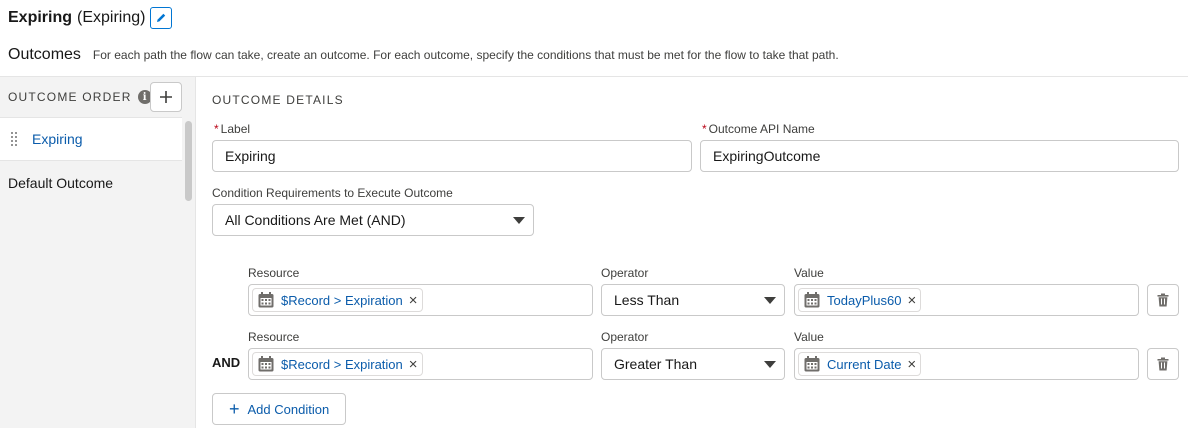  Describe the element at coordinates (111, 17) in the screenshot. I see `element-api-name: (Expiring)` at that location.